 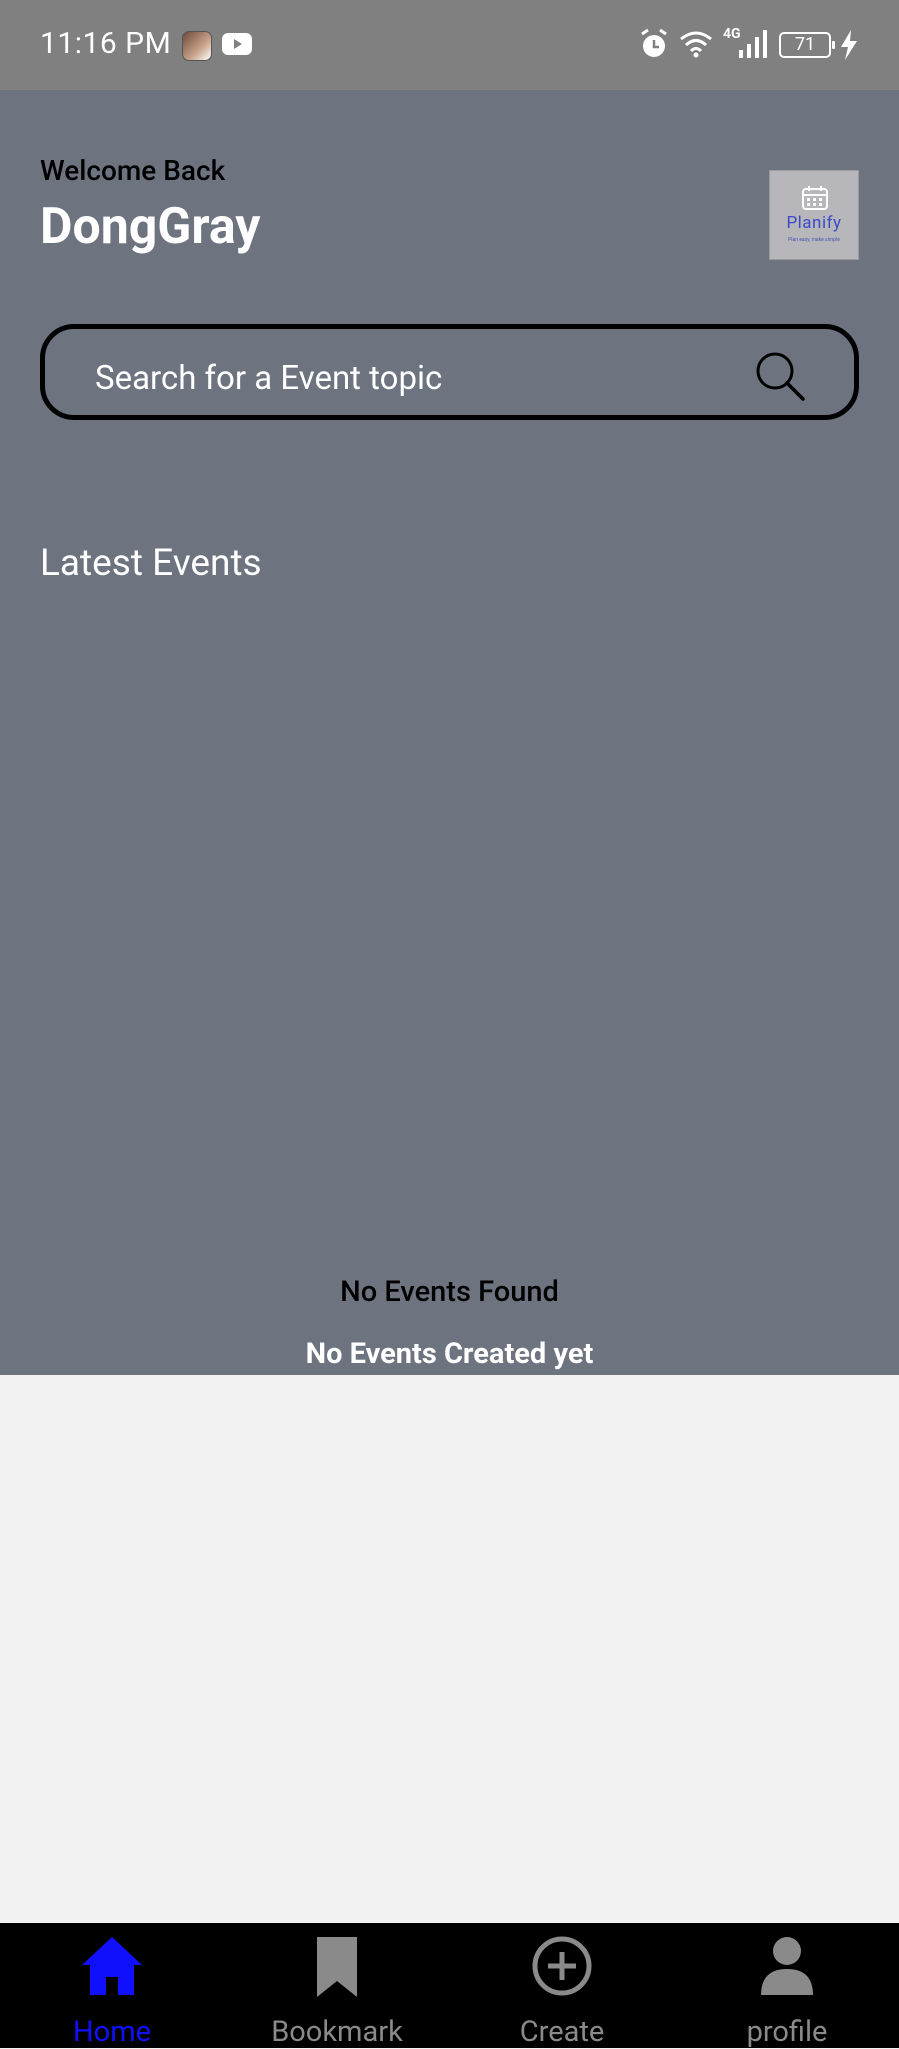 I want to click on battery-level: 71, so click(x=805, y=44).